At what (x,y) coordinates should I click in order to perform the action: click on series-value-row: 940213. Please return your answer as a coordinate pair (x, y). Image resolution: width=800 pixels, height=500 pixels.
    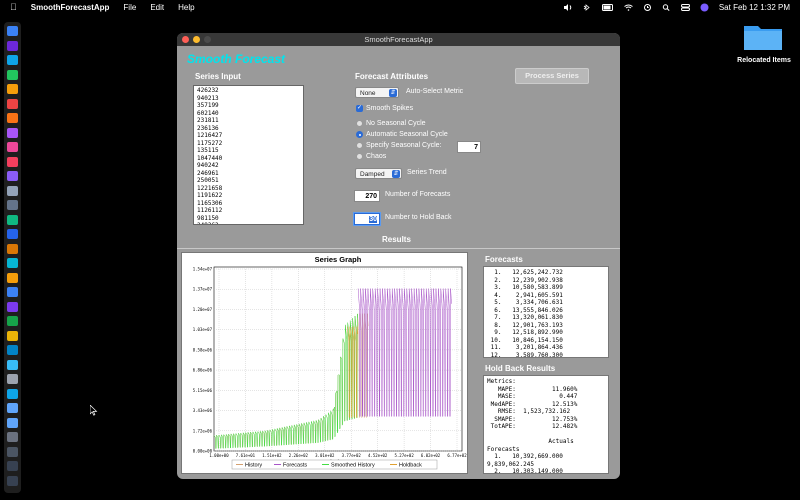
    Looking at the image, I should click on (208, 98).